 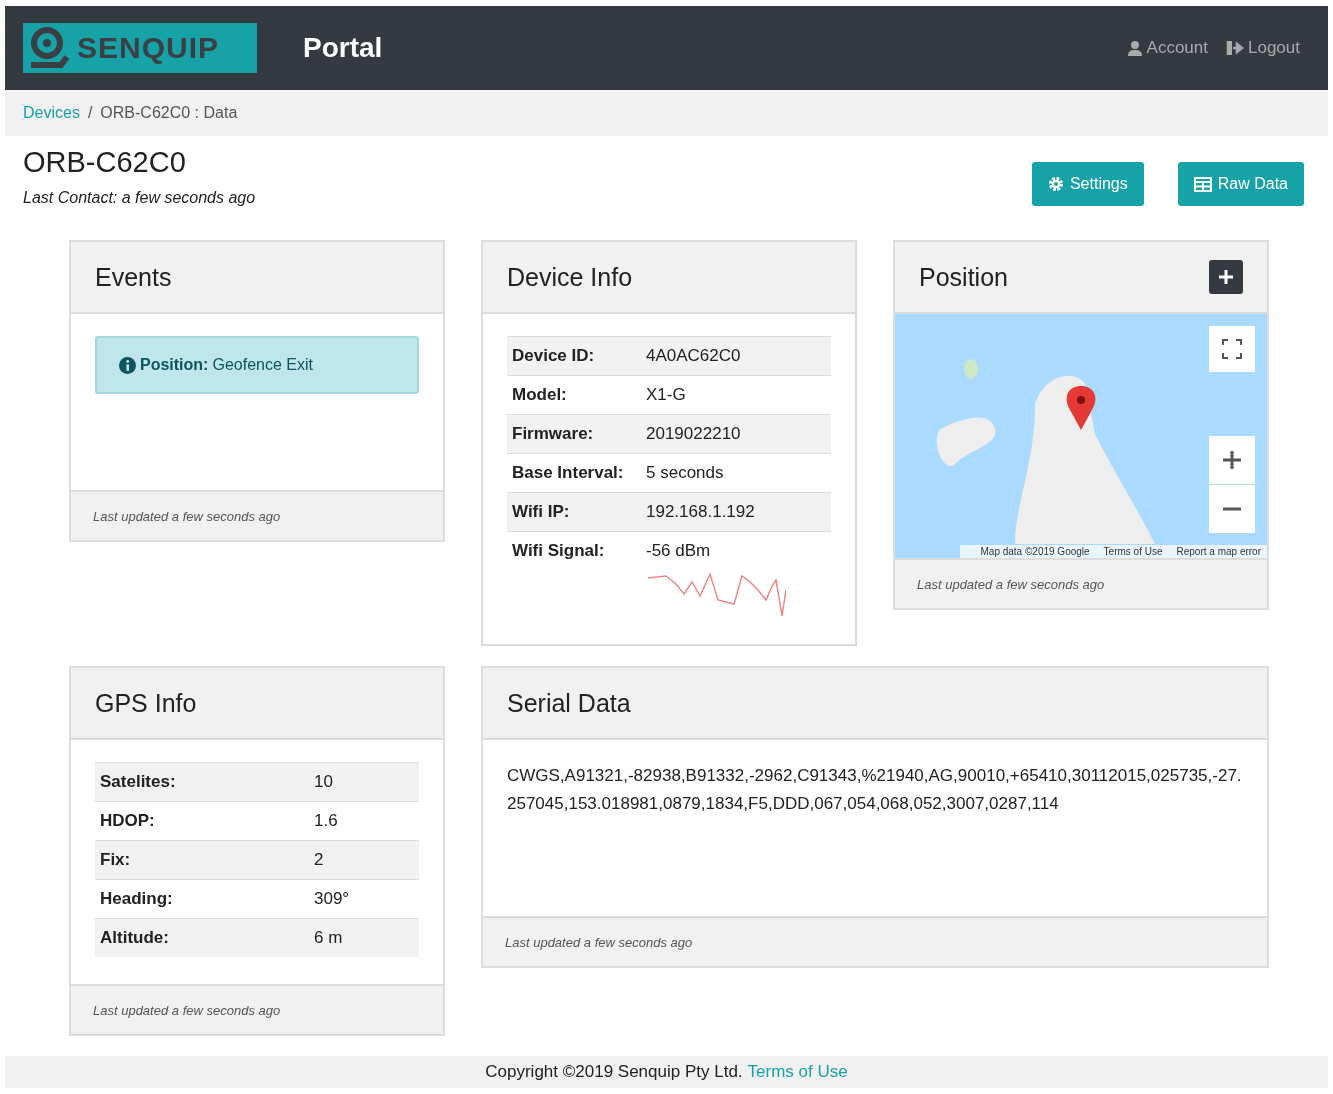 What do you see at coordinates (569, 703) in the screenshot?
I see `card-title: Serial Data` at bounding box center [569, 703].